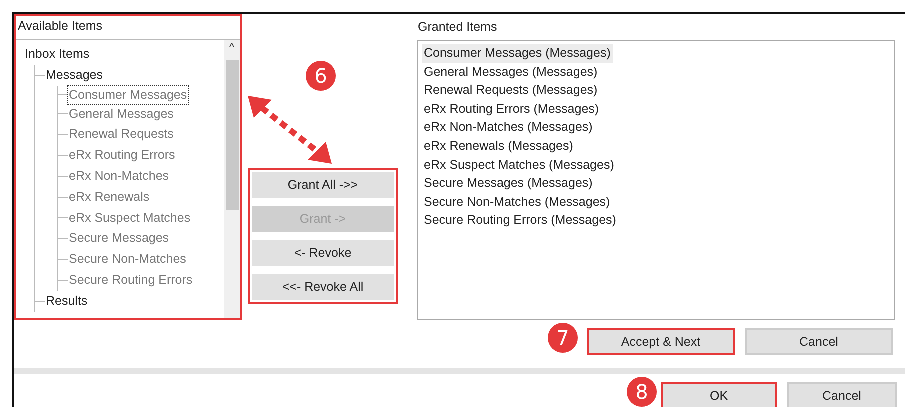 The width and height of the screenshot is (911, 407). What do you see at coordinates (122, 155) in the screenshot?
I see `tree-item: eRx Routing Errors` at bounding box center [122, 155].